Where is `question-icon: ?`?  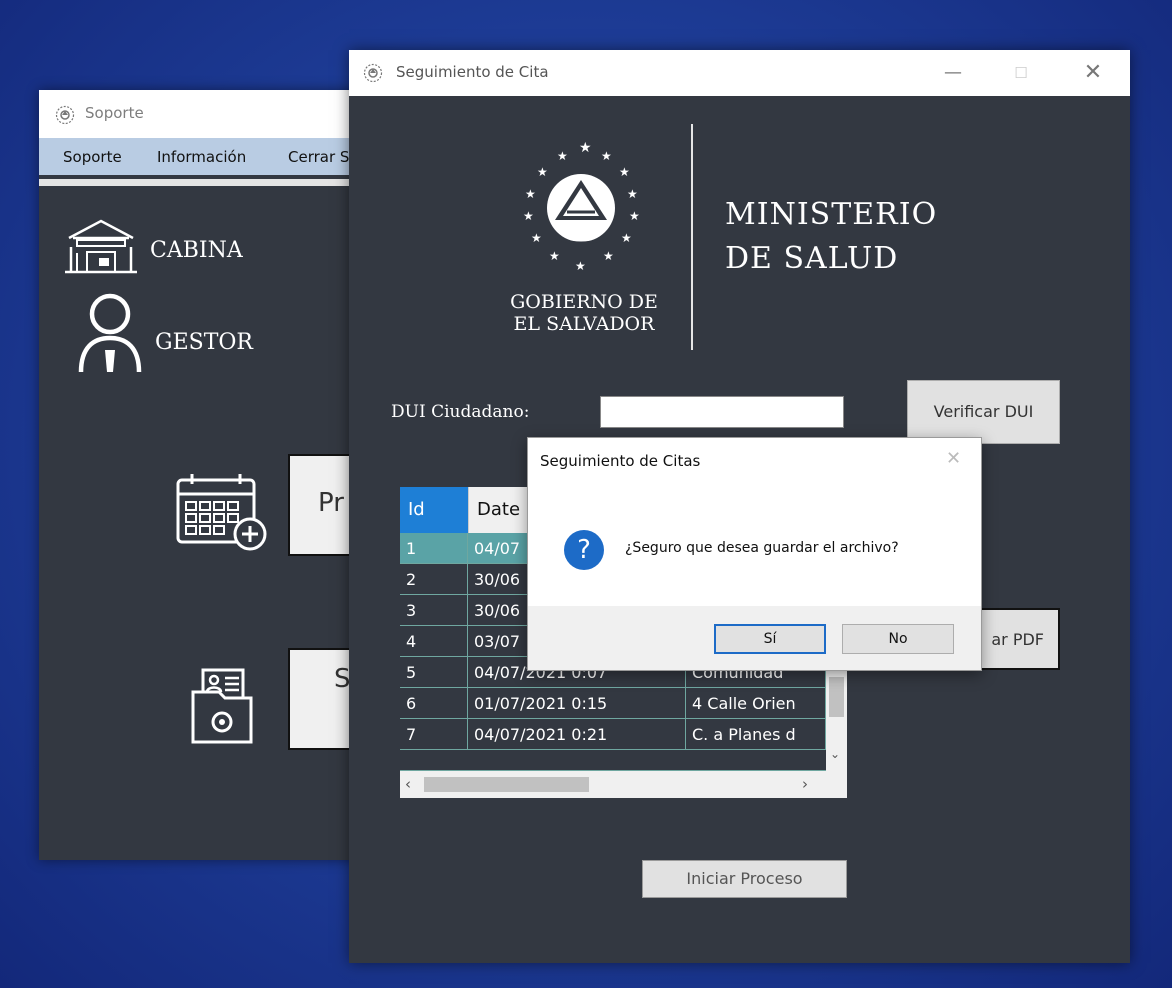 question-icon: ? is located at coordinates (584, 550).